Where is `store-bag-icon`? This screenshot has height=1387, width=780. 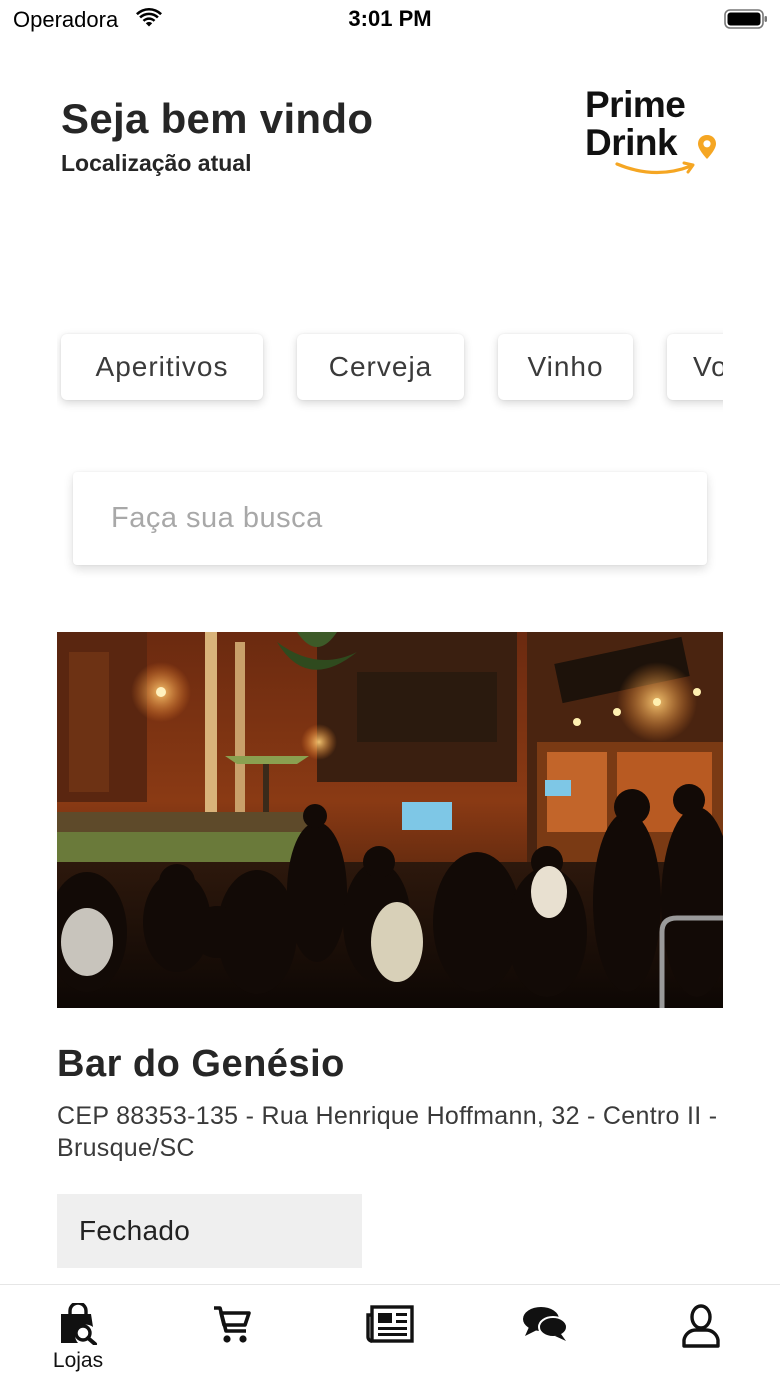
store-bag-icon is located at coordinates (79, 1324).